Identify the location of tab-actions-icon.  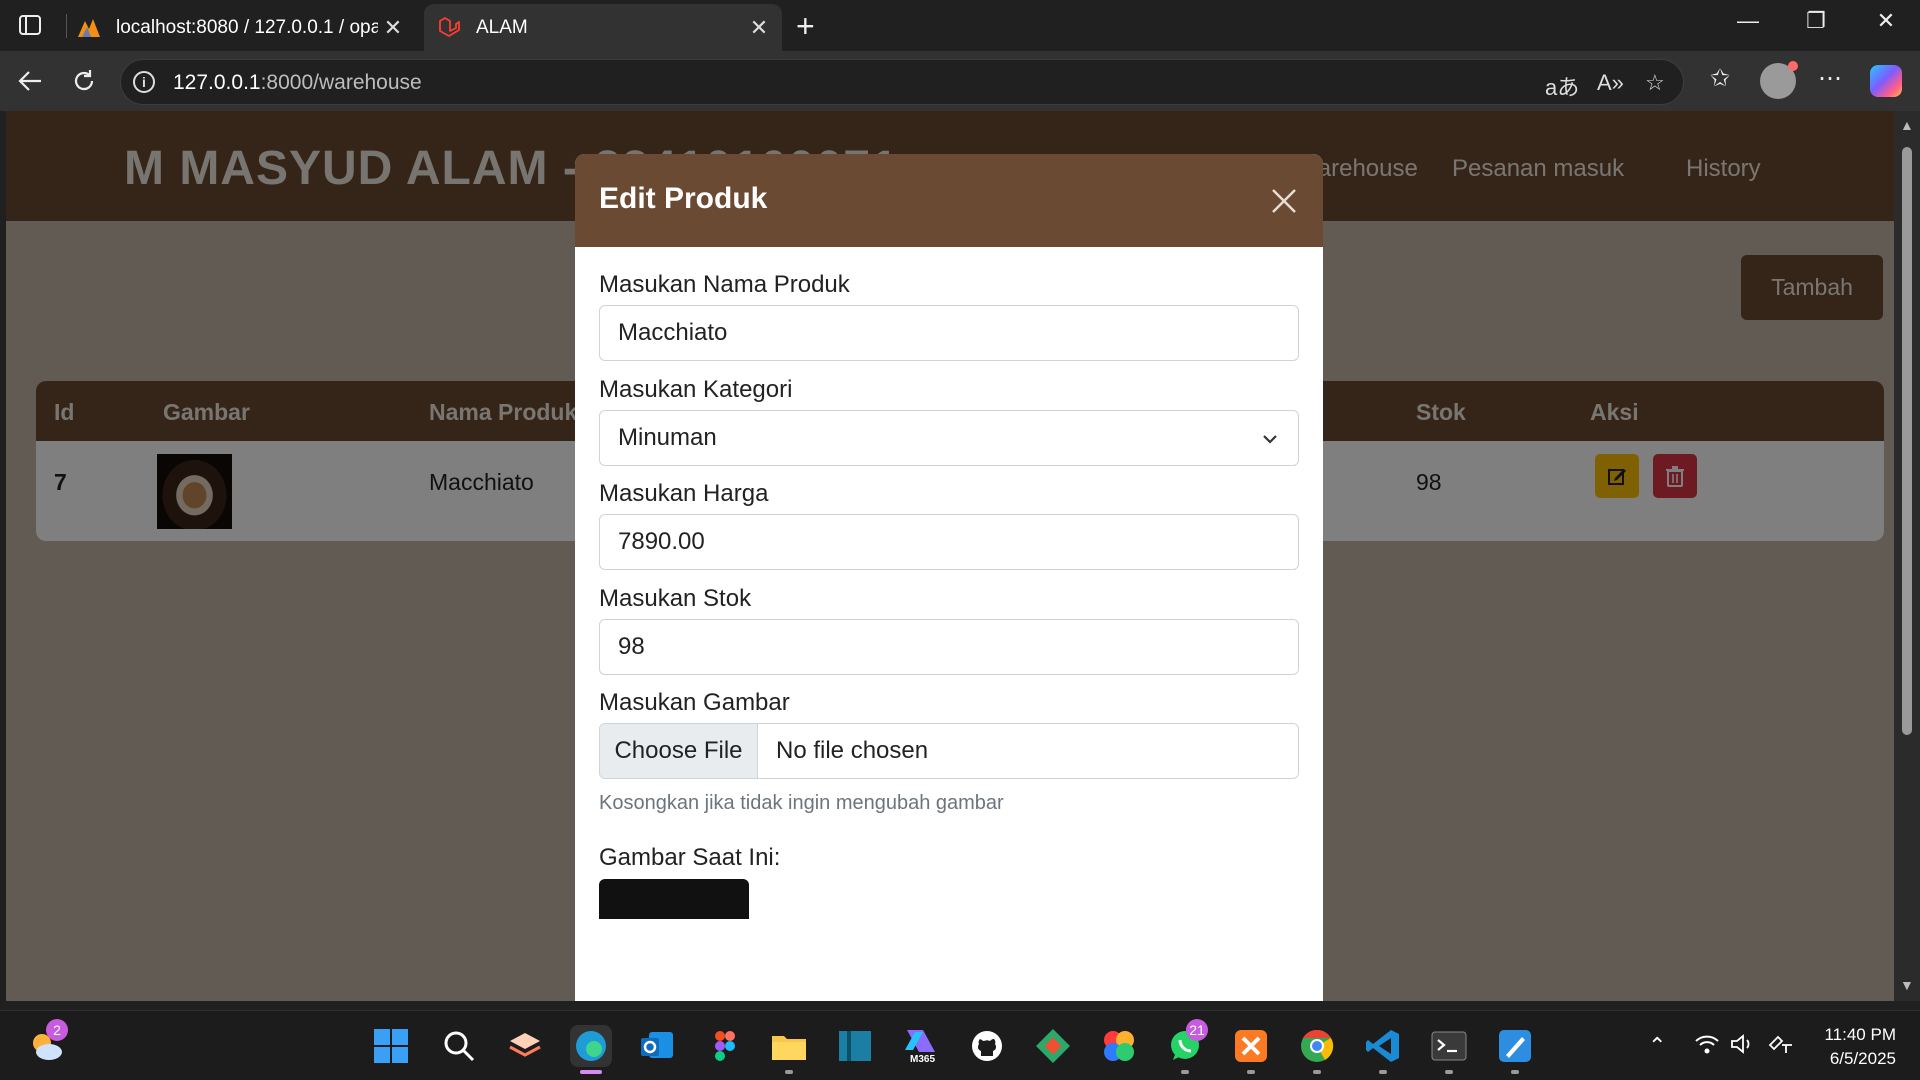
(30, 25).